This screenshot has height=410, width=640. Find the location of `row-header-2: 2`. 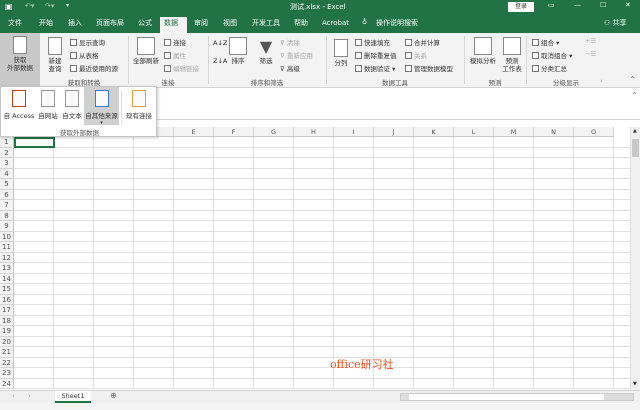

row-header-2: 2 is located at coordinates (7, 152).